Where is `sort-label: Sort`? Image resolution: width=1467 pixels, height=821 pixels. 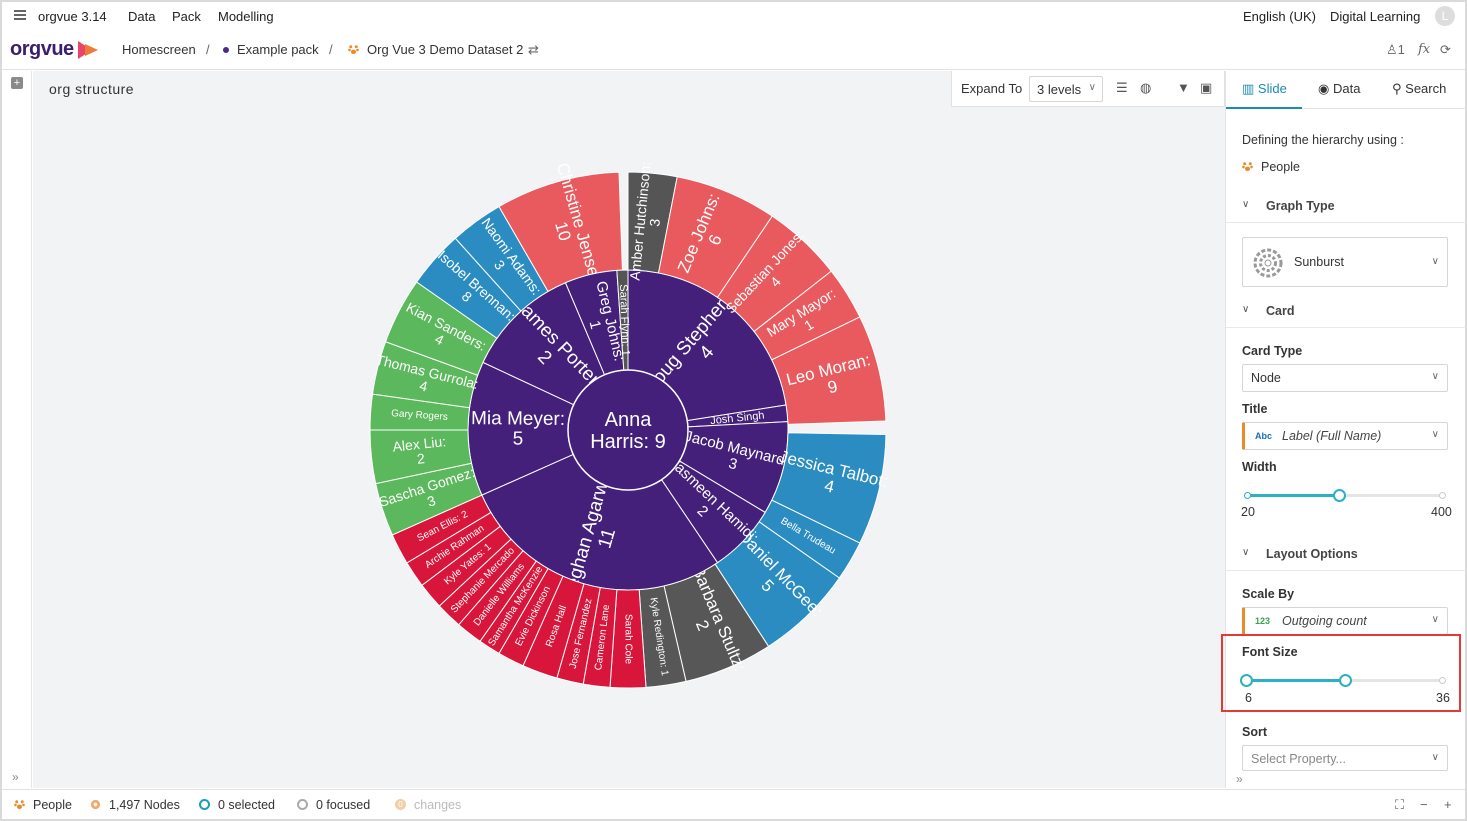 sort-label: Sort is located at coordinates (1254, 732).